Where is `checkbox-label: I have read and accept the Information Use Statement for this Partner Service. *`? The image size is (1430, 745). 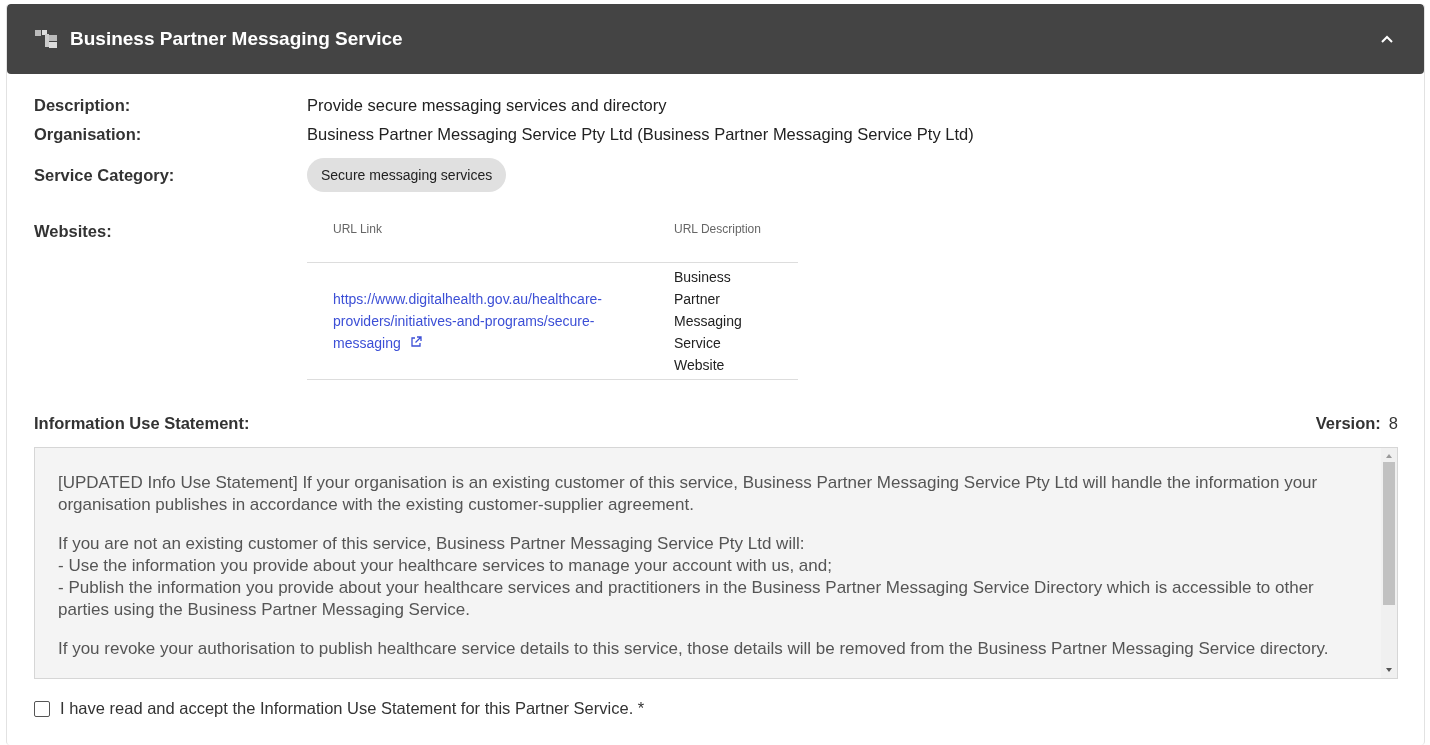
checkbox-label: I have read and accept the Information Use Statement for this Partner Service. * is located at coordinates (352, 708).